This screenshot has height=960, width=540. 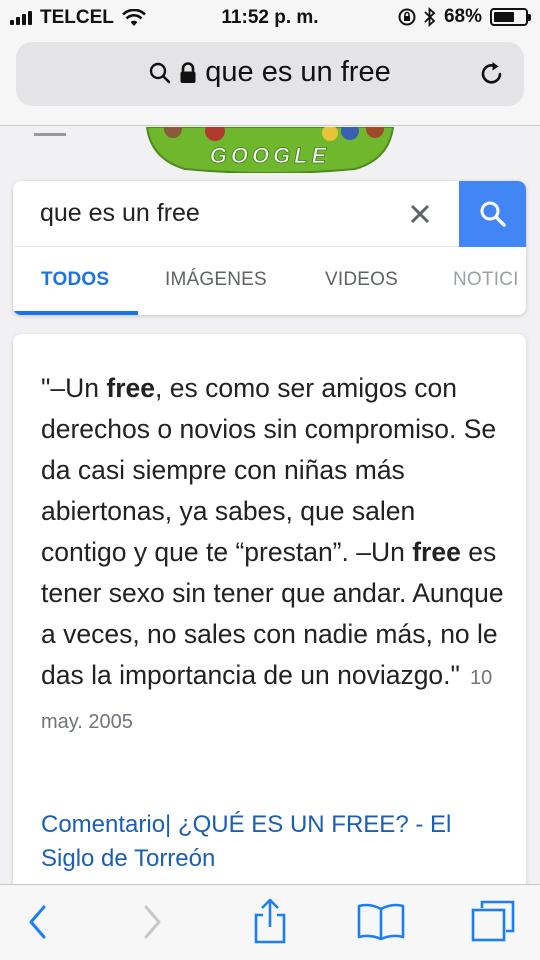 I want to click on bookmarks-icon, so click(x=381, y=921).